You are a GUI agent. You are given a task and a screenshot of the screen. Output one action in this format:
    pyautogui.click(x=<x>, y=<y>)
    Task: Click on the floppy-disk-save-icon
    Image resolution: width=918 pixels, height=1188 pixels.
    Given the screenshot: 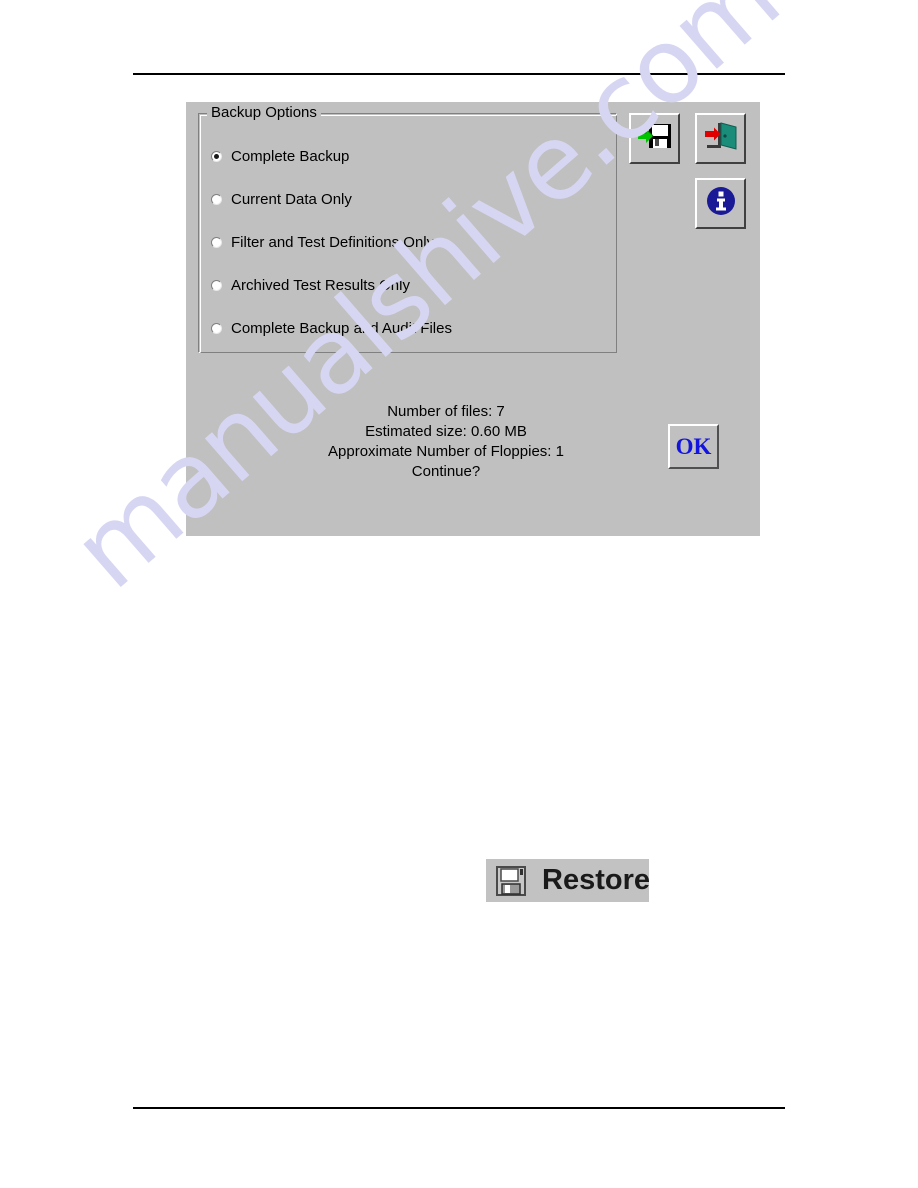 What is the action you would take?
    pyautogui.click(x=654, y=138)
    